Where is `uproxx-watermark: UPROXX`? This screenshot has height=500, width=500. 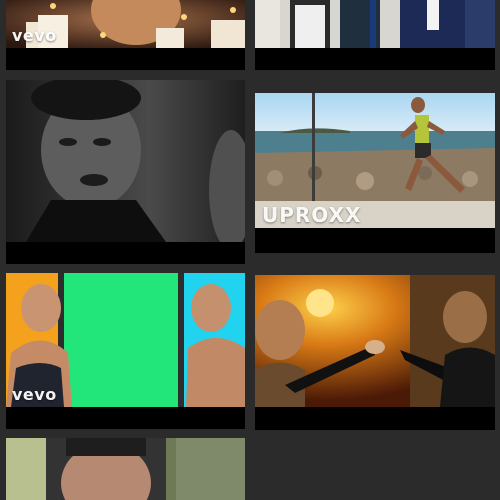 uproxx-watermark: UPROXX is located at coordinates (312, 215).